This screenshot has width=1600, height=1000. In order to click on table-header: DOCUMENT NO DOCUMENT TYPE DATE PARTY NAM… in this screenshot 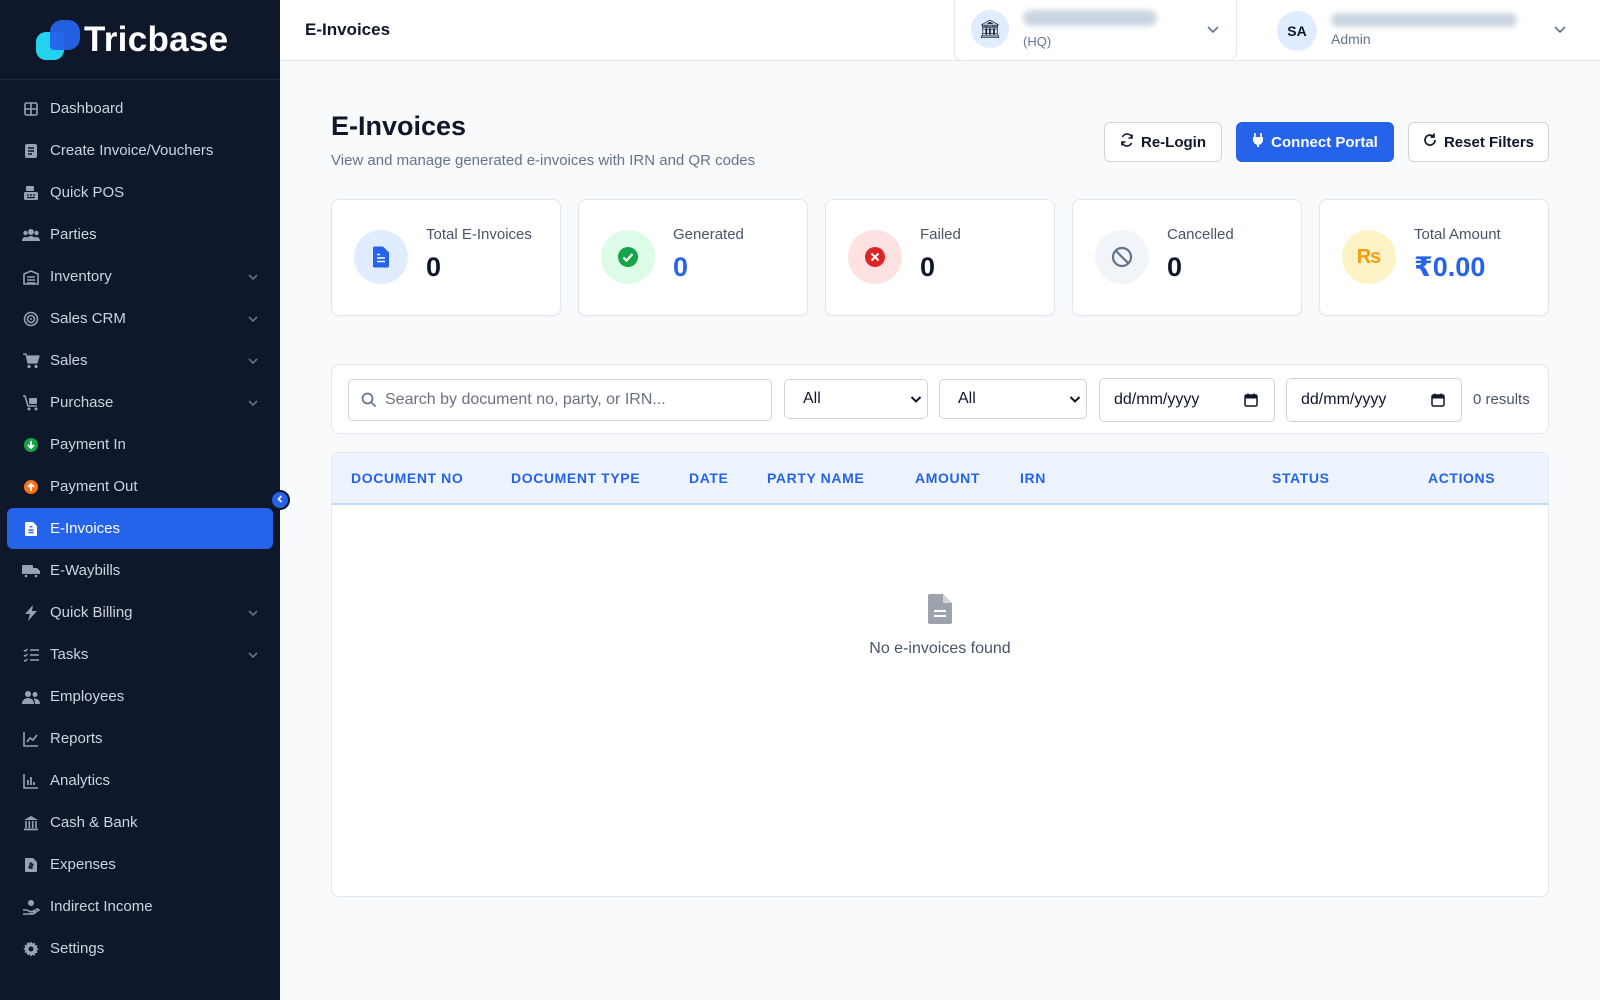, I will do `click(940, 479)`.